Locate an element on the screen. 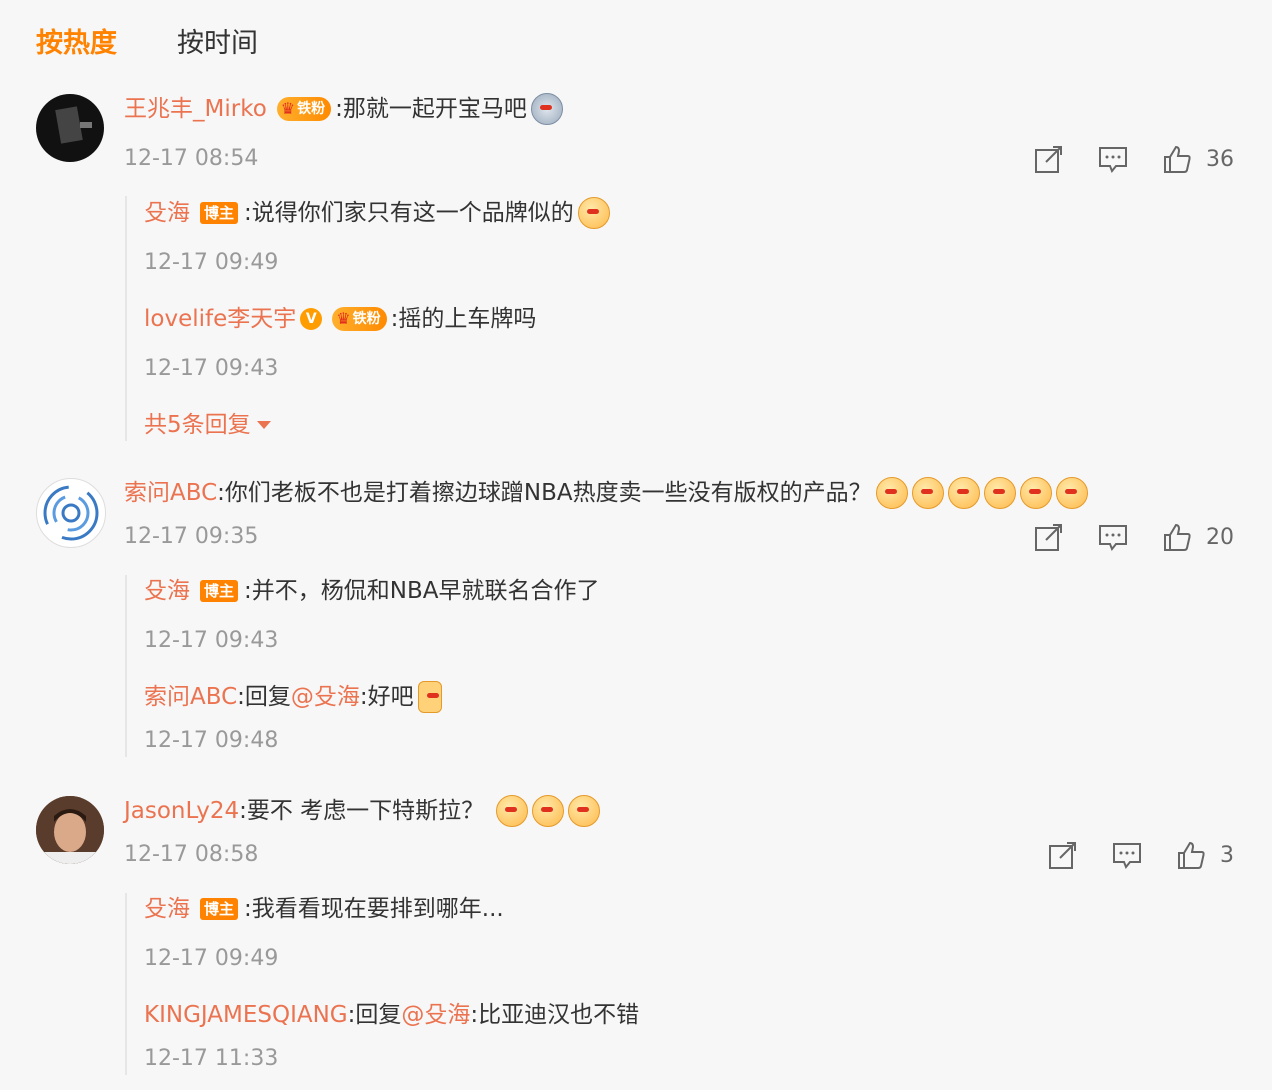  reply-username: 索问ABC is located at coordinates (190, 697).